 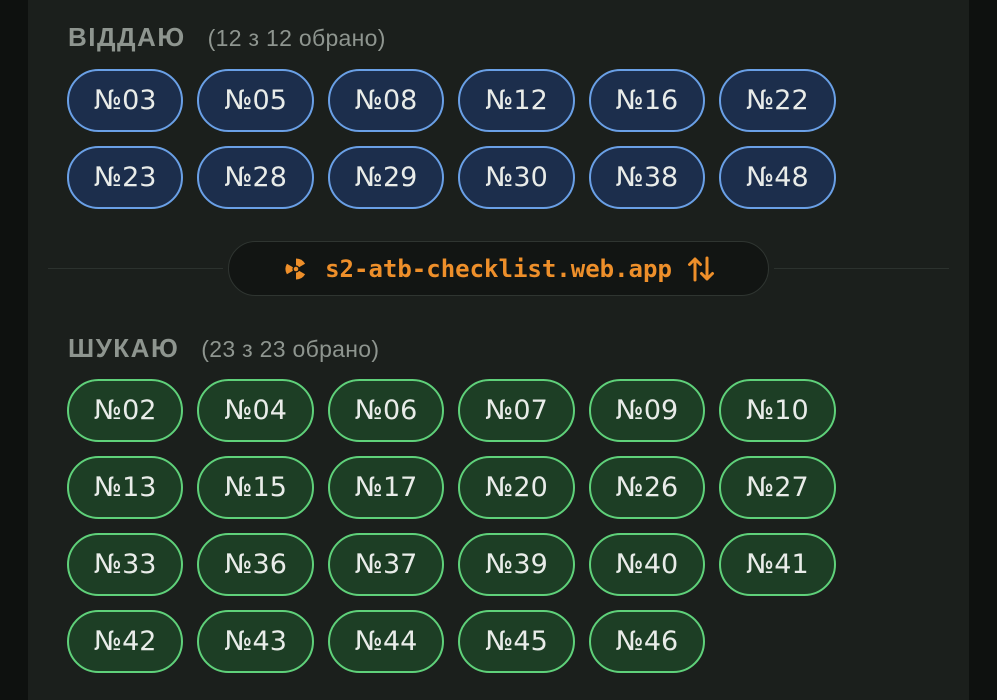 What do you see at coordinates (386, 564) in the screenshot?
I see `seek-sticker-chip: №37` at bounding box center [386, 564].